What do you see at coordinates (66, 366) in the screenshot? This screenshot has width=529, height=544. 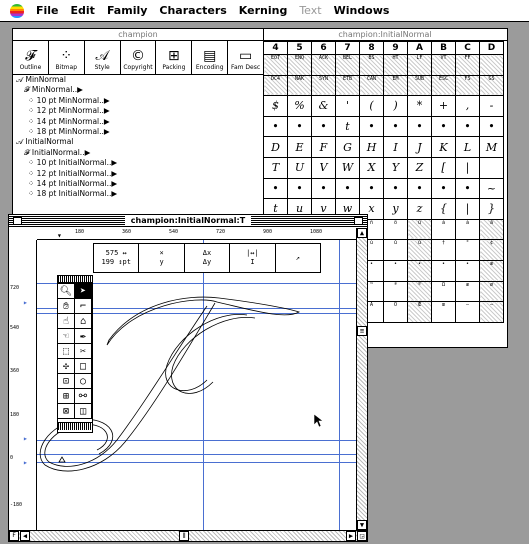 I see `measure-tool-icon: ✣` at bounding box center [66, 366].